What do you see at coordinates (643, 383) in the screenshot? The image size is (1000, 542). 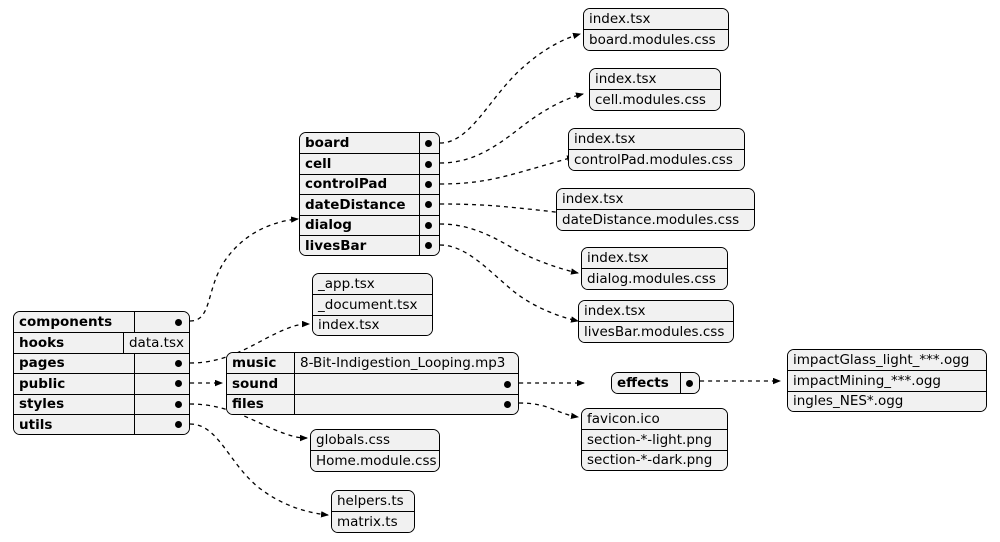 I see `row-label-effects: effects` at bounding box center [643, 383].